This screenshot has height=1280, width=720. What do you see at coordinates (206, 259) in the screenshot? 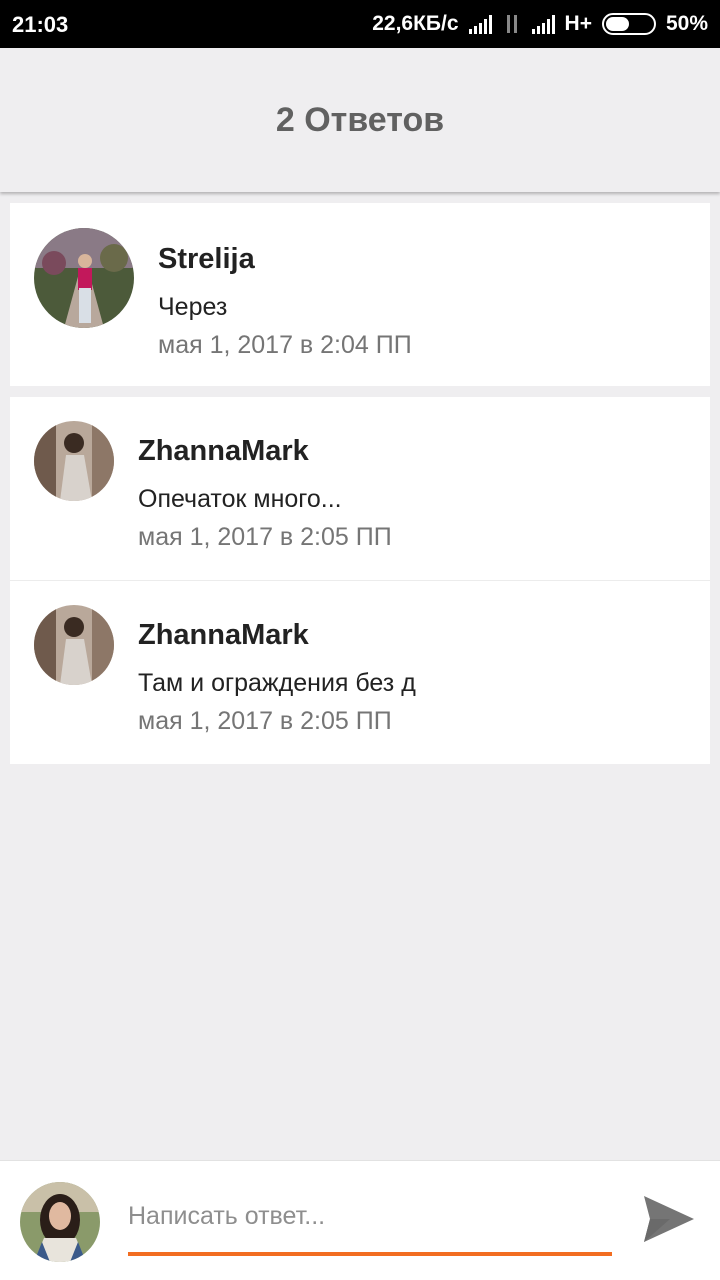
I see `reply-author: Strelija` at bounding box center [206, 259].